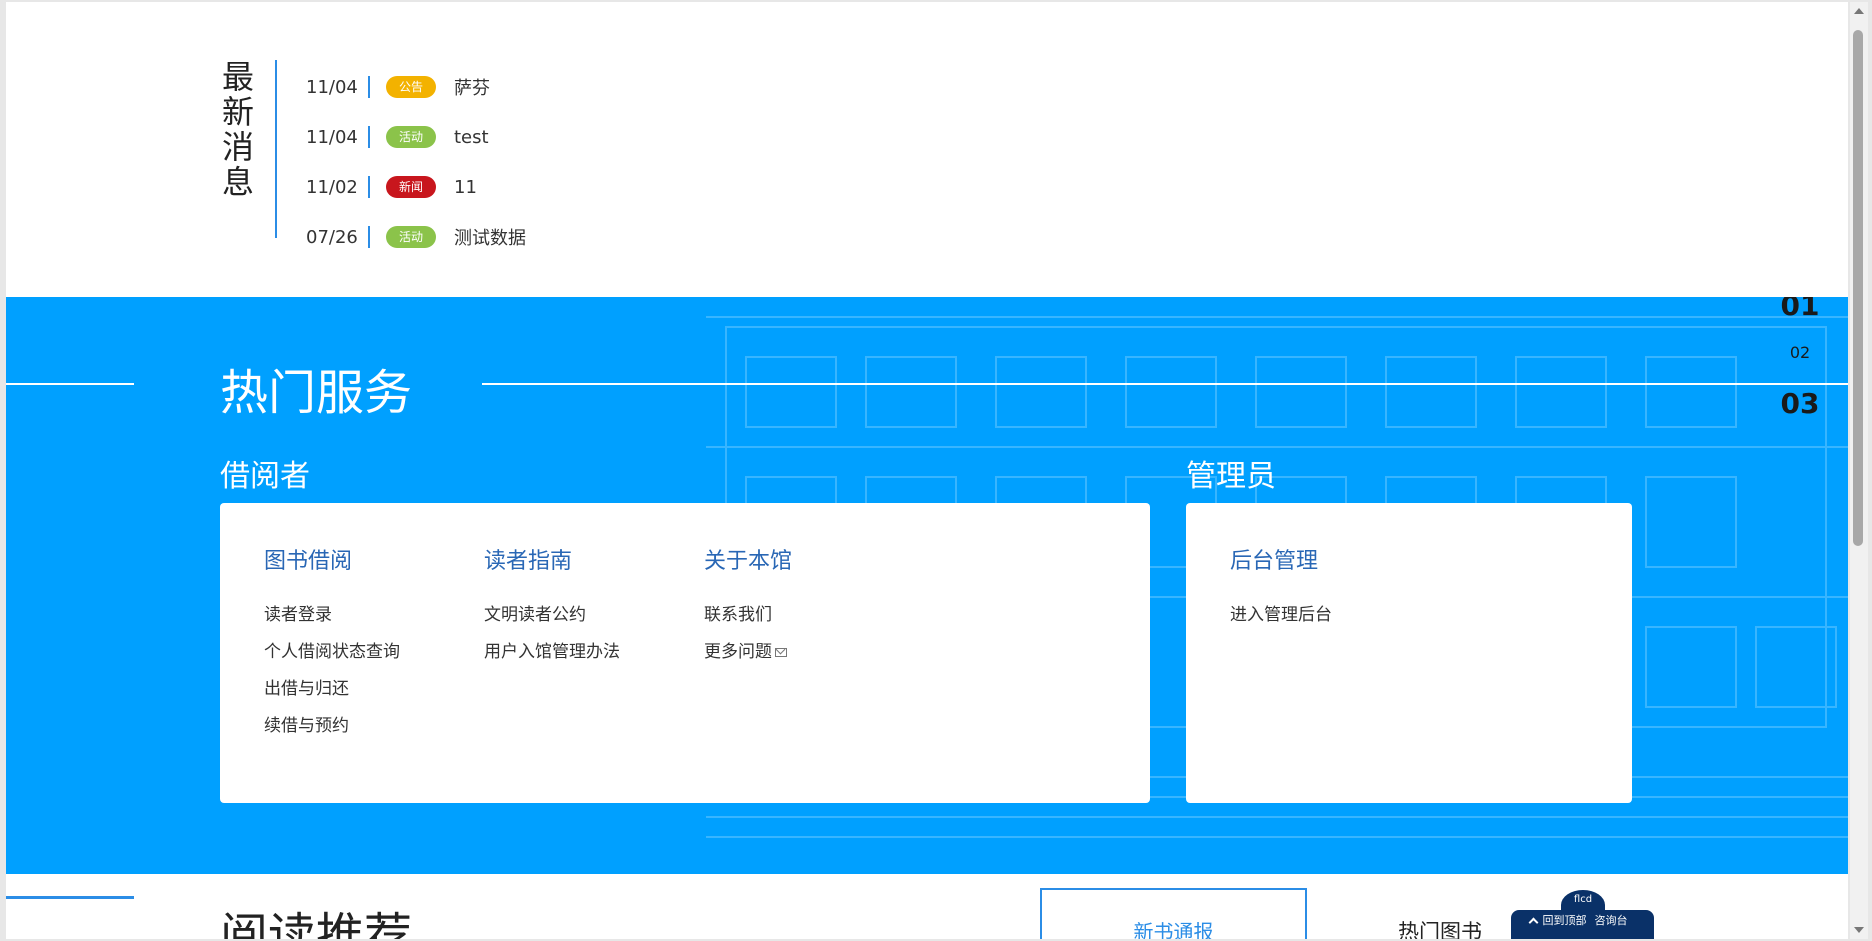 This screenshot has width=1872, height=941. Describe the element at coordinates (1800, 309) in the screenshot. I see `pager-item: 01` at that location.